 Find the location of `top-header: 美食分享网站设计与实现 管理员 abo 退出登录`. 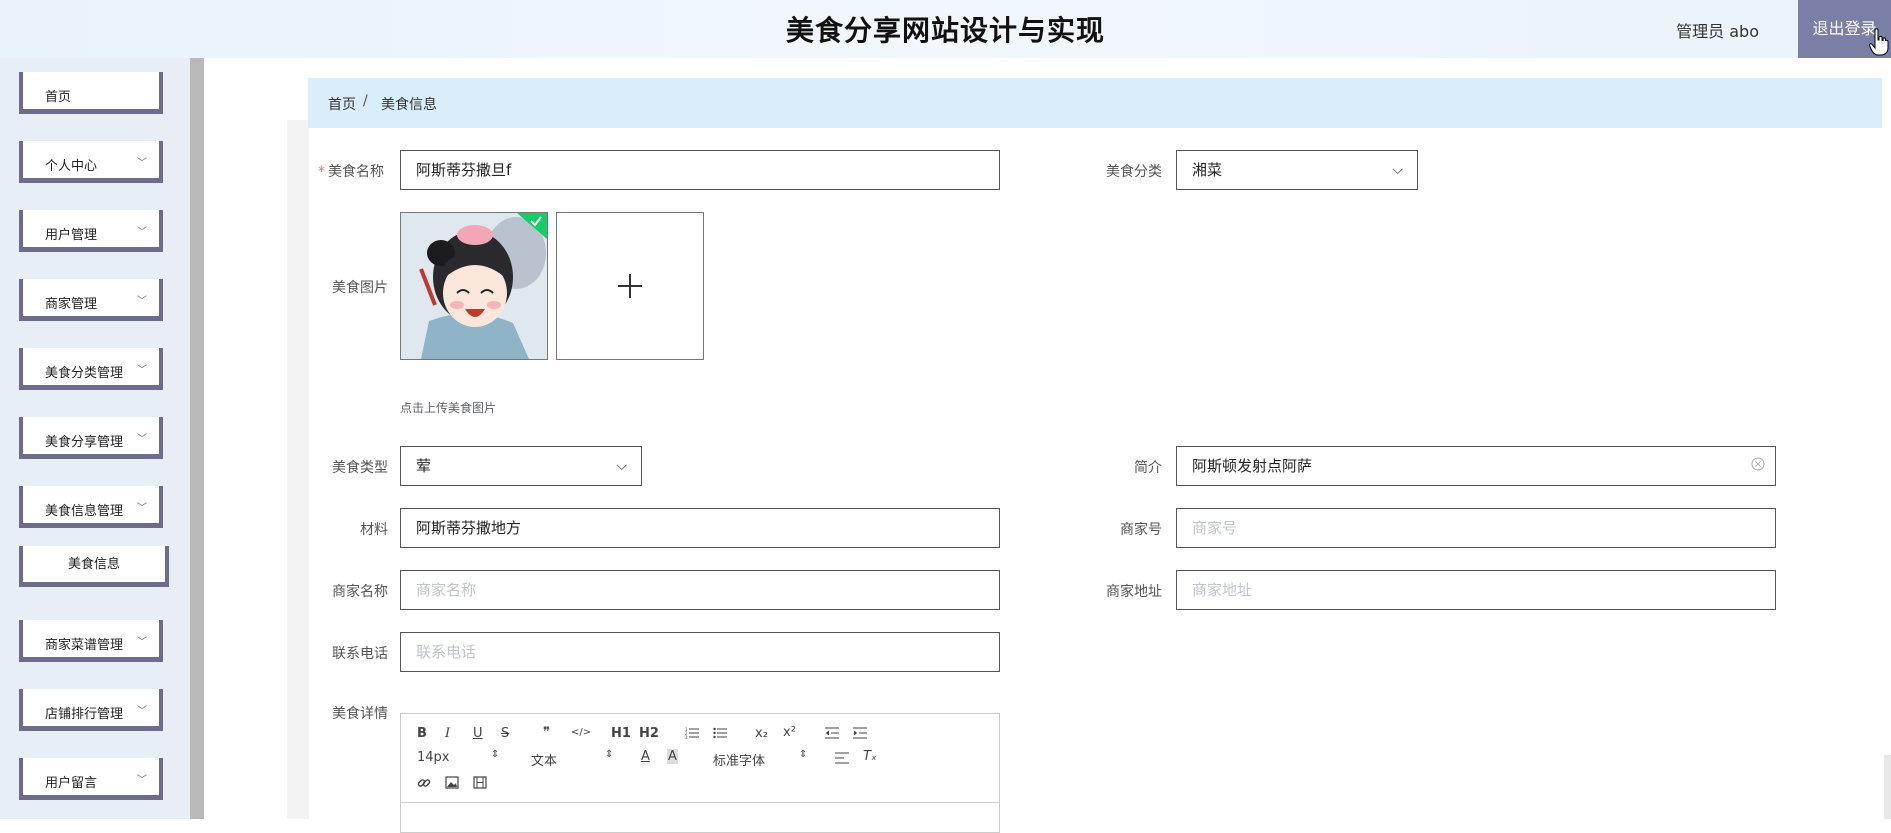

top-header: 美食分享网站设计与实现 管理员 abo 退出登录 is located at coordinates (945, 29).